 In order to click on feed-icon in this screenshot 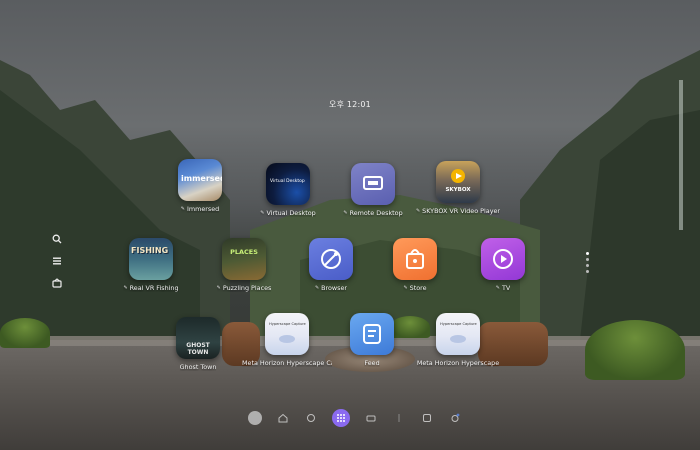, I will do `click(372, 334)`.